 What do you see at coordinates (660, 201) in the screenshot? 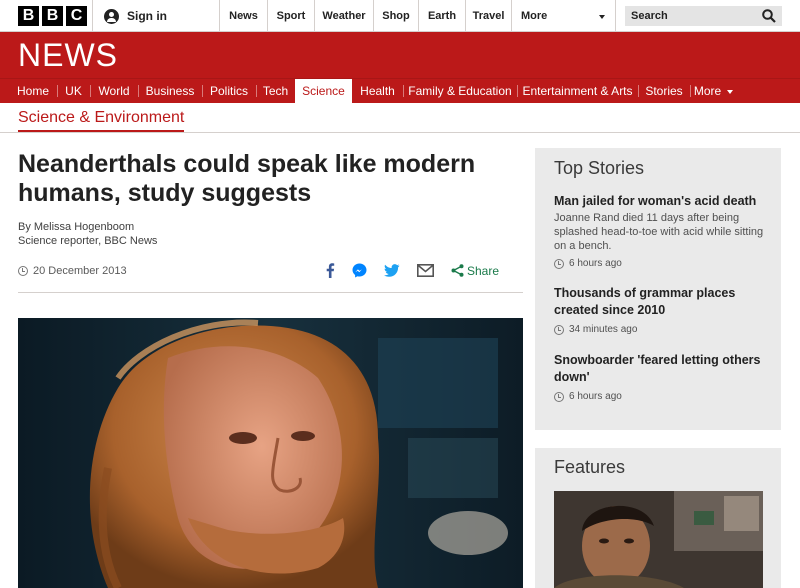
I see `story-headline: Man jailed for woman's acid death` at bounding box center [660, 201].